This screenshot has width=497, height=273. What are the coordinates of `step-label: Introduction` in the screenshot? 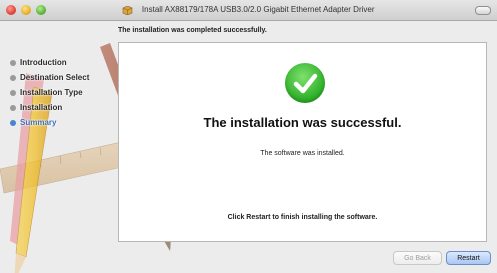 It's located at (43, 62).